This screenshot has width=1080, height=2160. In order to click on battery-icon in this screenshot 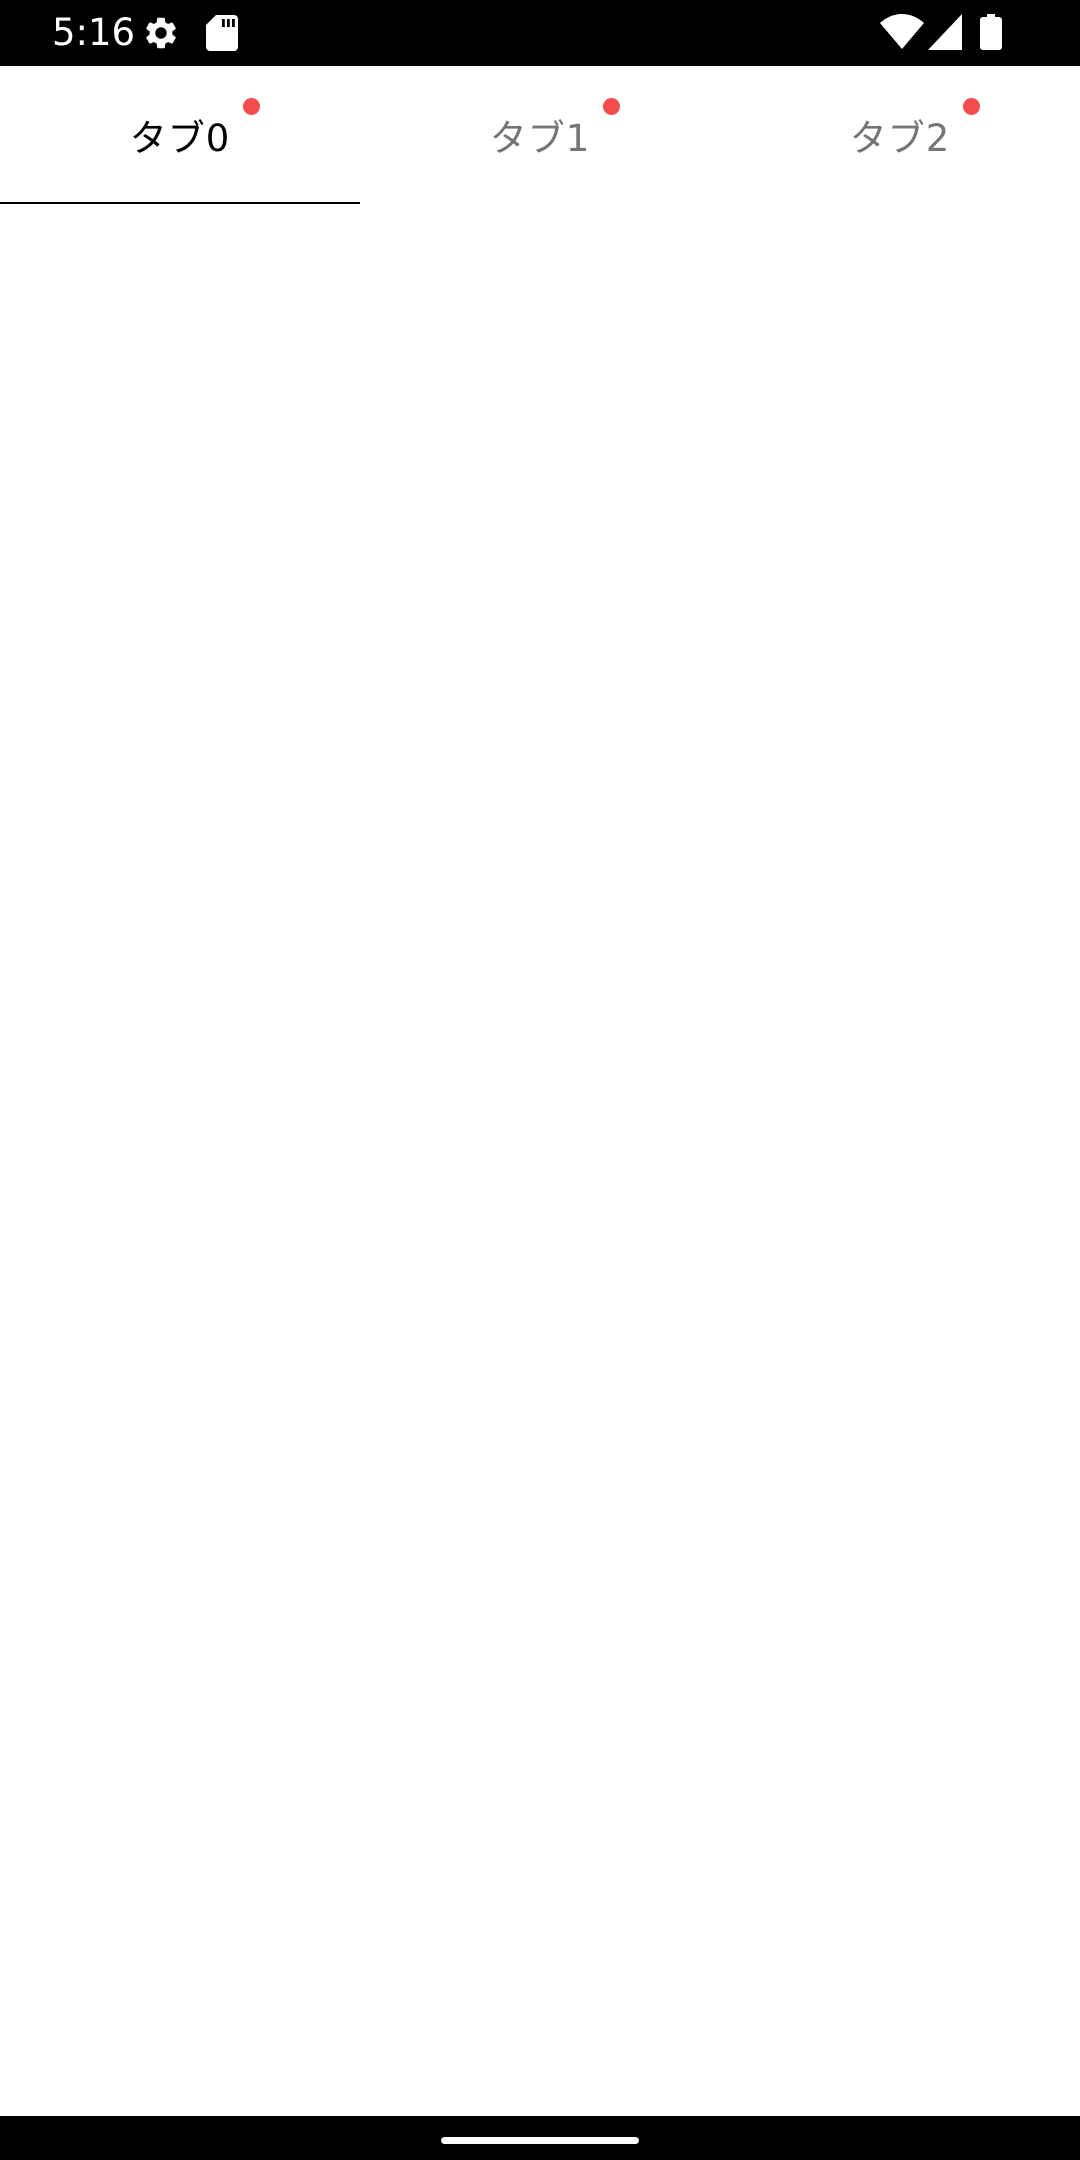, I will do `click(991, 32)`.